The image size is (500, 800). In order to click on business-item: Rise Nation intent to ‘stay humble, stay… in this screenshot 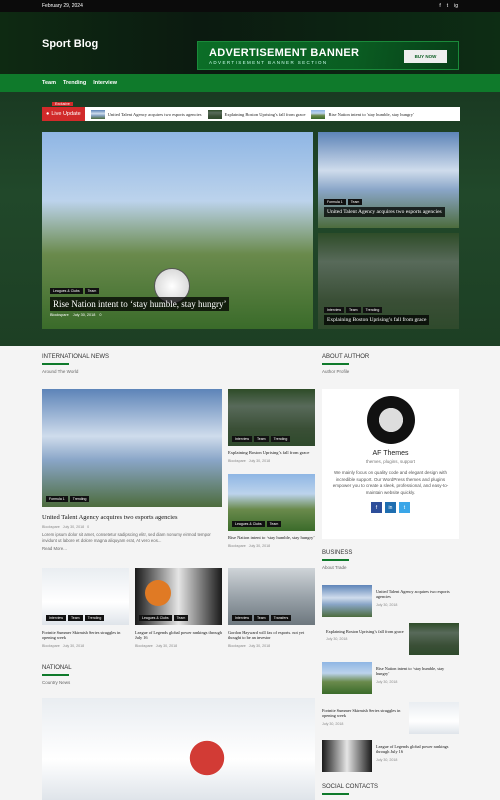, I will do `click(390, 679)`.